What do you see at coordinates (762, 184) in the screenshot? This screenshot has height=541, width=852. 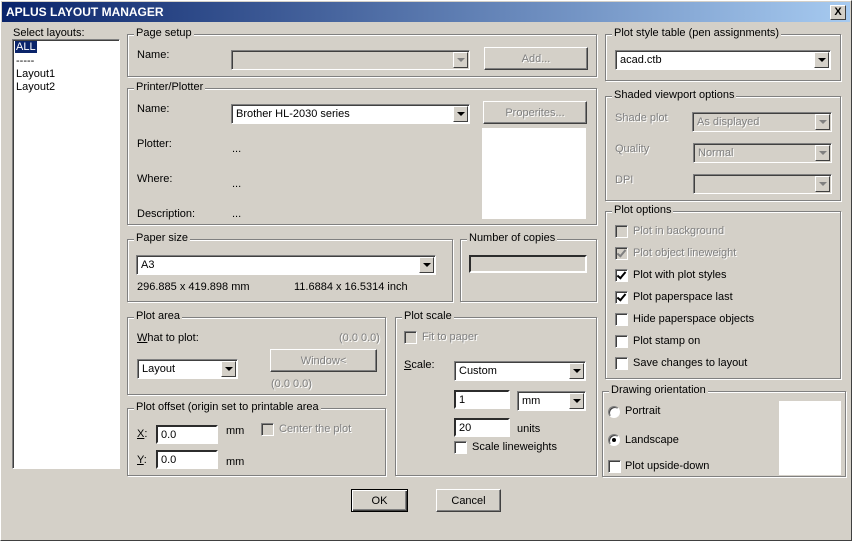 I see `dpi-combo` at bounding box center [762, 184].